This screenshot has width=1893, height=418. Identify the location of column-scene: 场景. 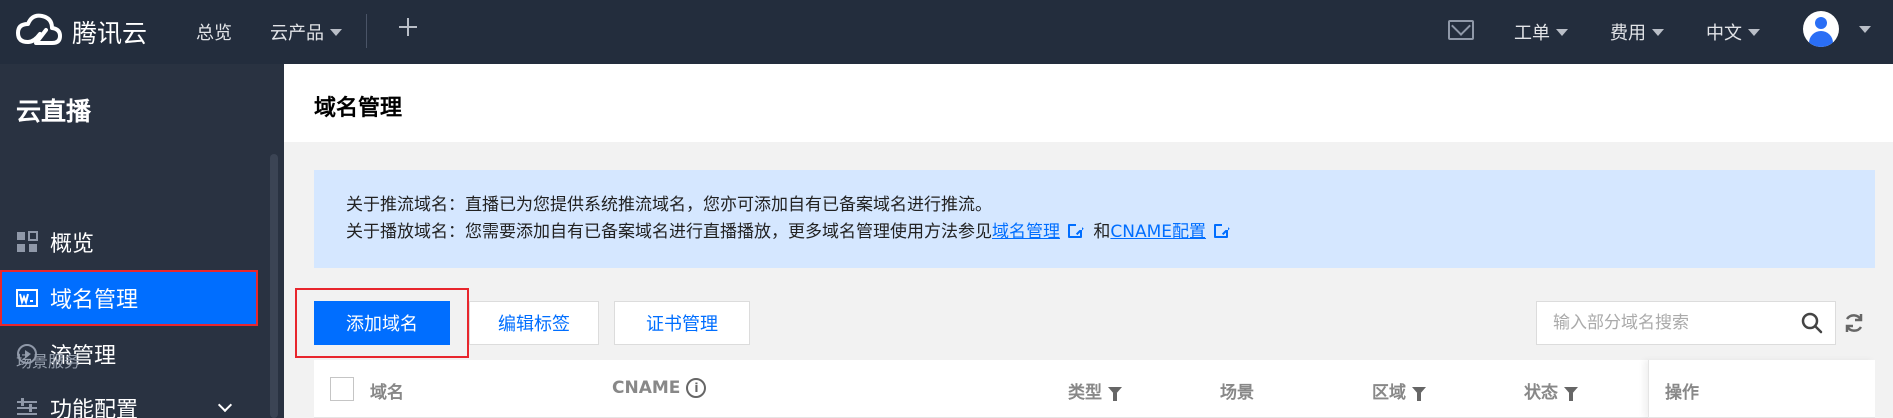
(1237, 390).